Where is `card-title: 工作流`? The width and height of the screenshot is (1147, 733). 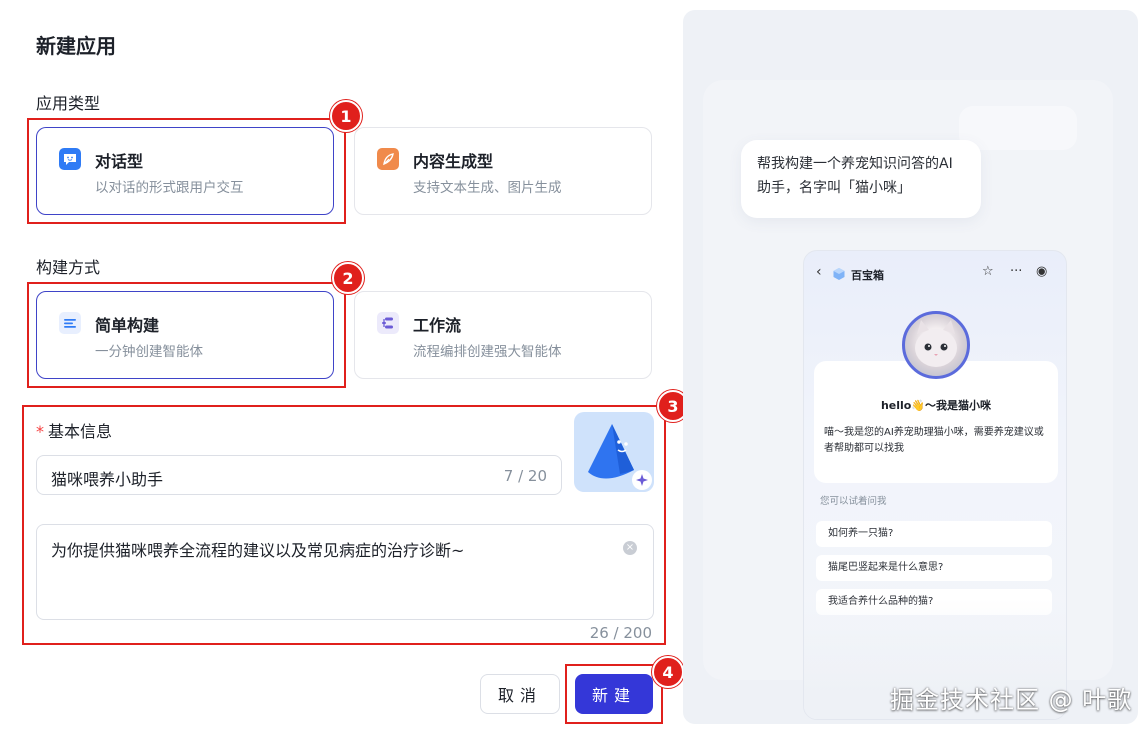
card-title: 工作流 is located at coordinates (437, 325).